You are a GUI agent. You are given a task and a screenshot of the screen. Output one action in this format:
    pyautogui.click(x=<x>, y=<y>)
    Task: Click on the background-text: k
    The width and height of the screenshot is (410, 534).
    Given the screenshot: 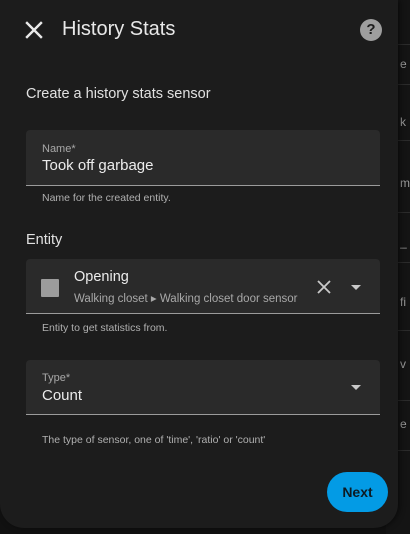 What is the action you would take?
    pyautogui.click(x=403, y=122)
    